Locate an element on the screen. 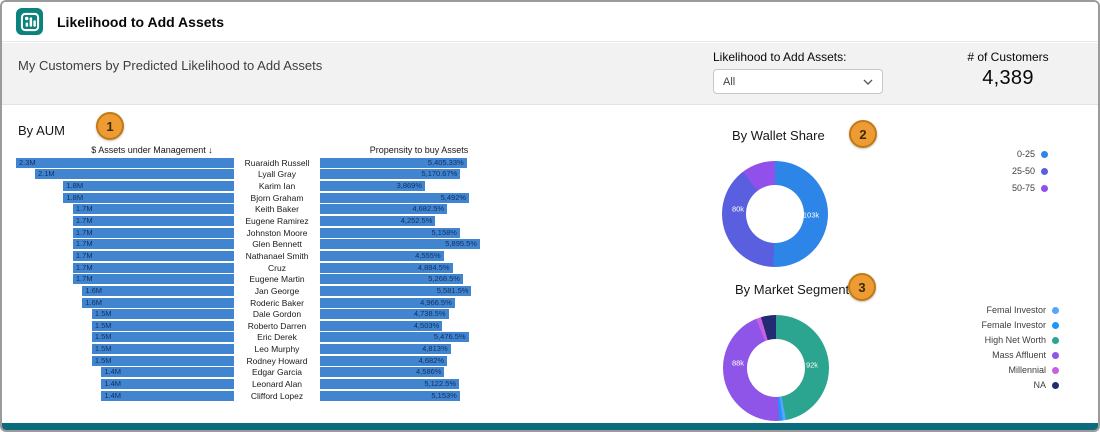 The image size is (1100, 432). legend-dot is located at coordinates (1055, 340).